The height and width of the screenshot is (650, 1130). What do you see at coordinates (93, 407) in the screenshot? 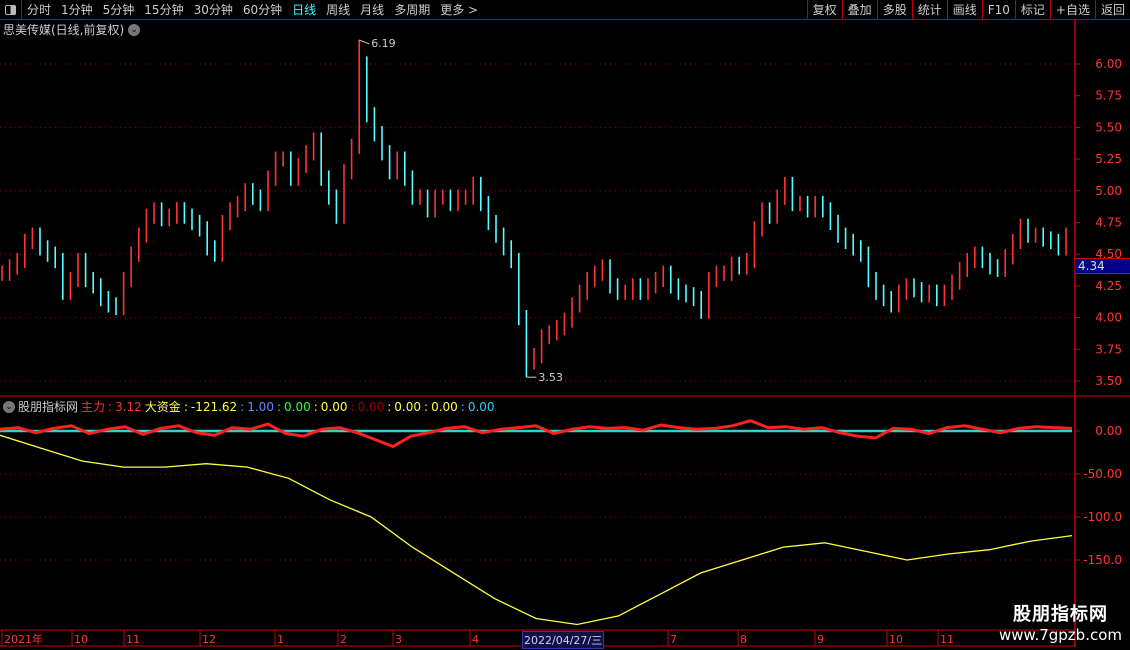
I see `legend-key: 主力` at bounding box center [93, 407].